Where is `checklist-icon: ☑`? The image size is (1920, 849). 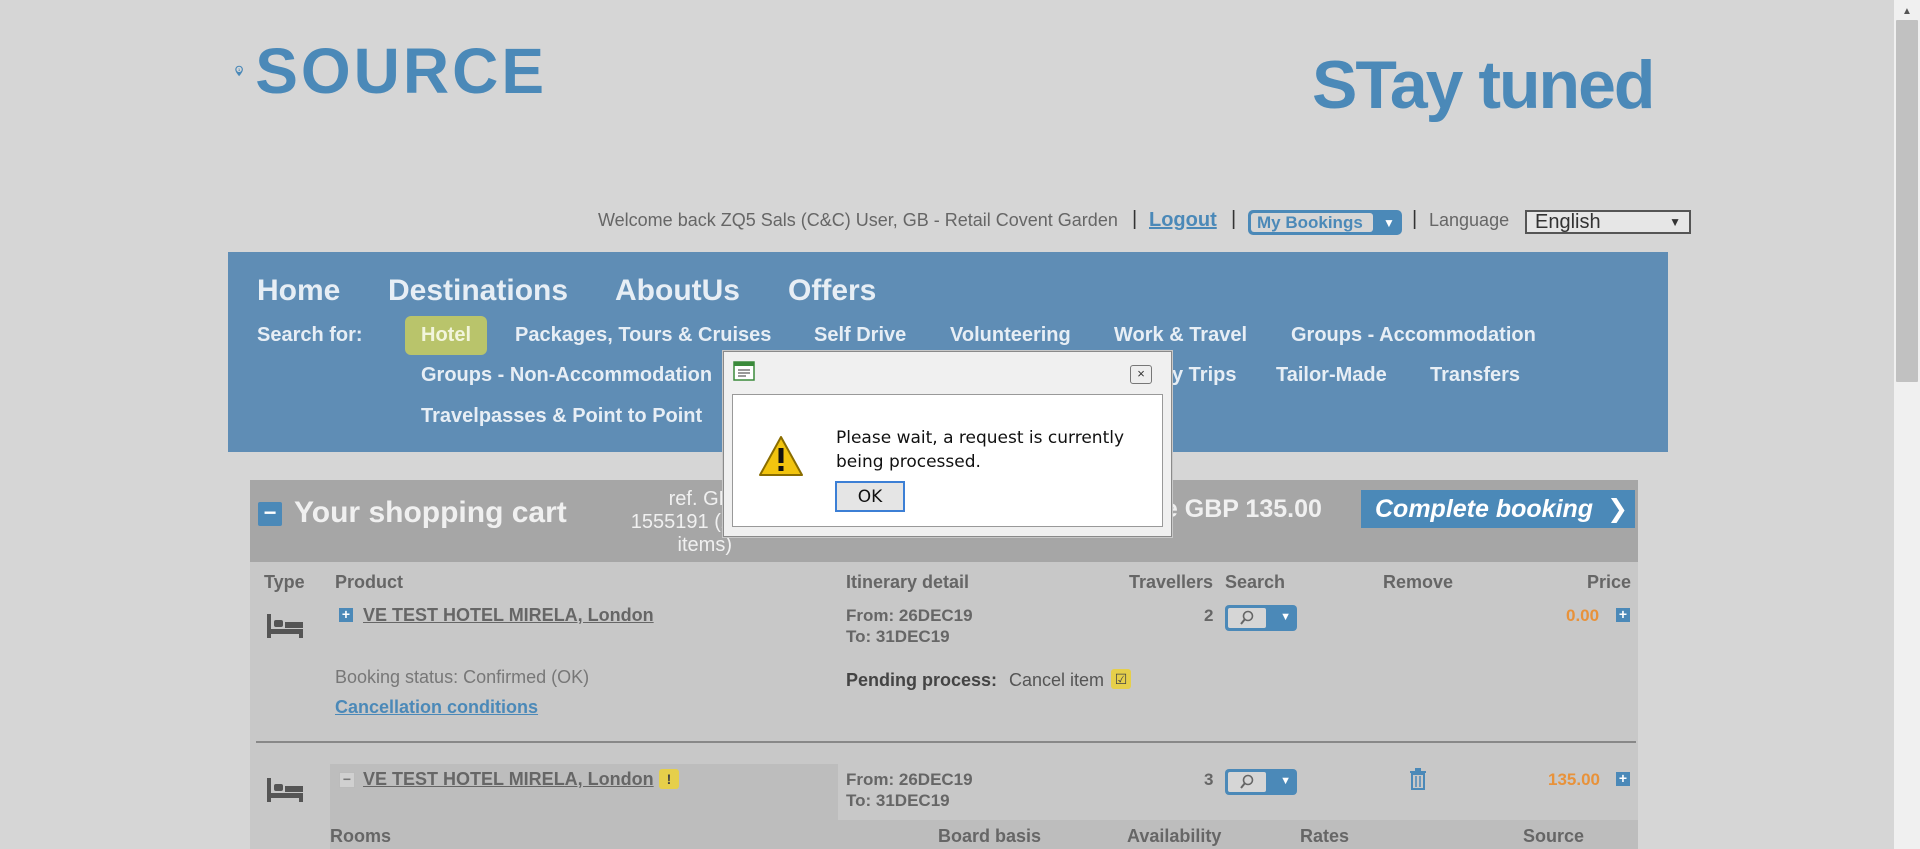
checklist-icon: ☑ is located at coordinates (1121, 679).